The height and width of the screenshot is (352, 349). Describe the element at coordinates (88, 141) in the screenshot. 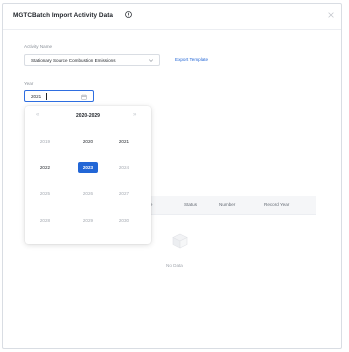

I see `year-cell: 2020` at that location.